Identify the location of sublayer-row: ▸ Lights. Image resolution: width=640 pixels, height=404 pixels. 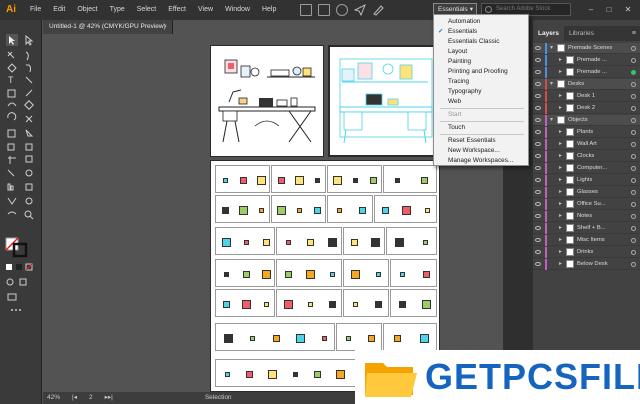
(586, 180).